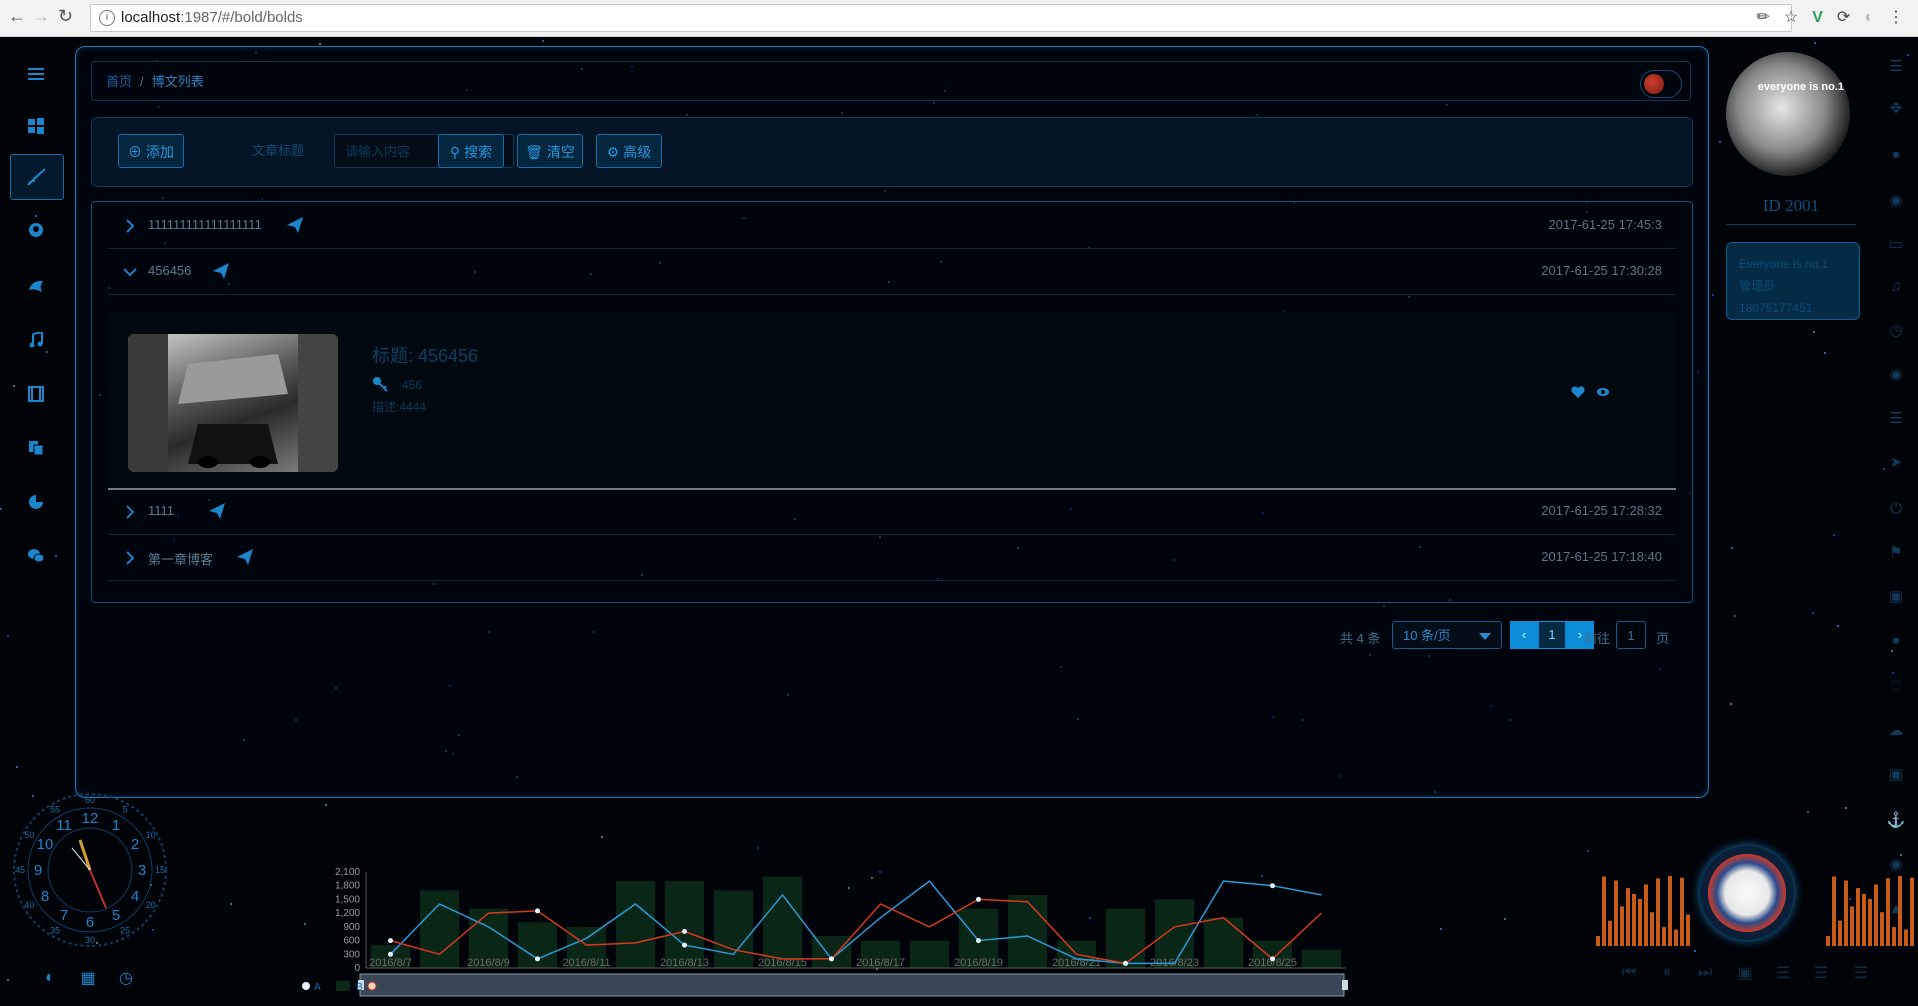 The height and width of the screenshot is (1006, 1918). I want to click on lock-icon: ▣, so click(1896, 774).